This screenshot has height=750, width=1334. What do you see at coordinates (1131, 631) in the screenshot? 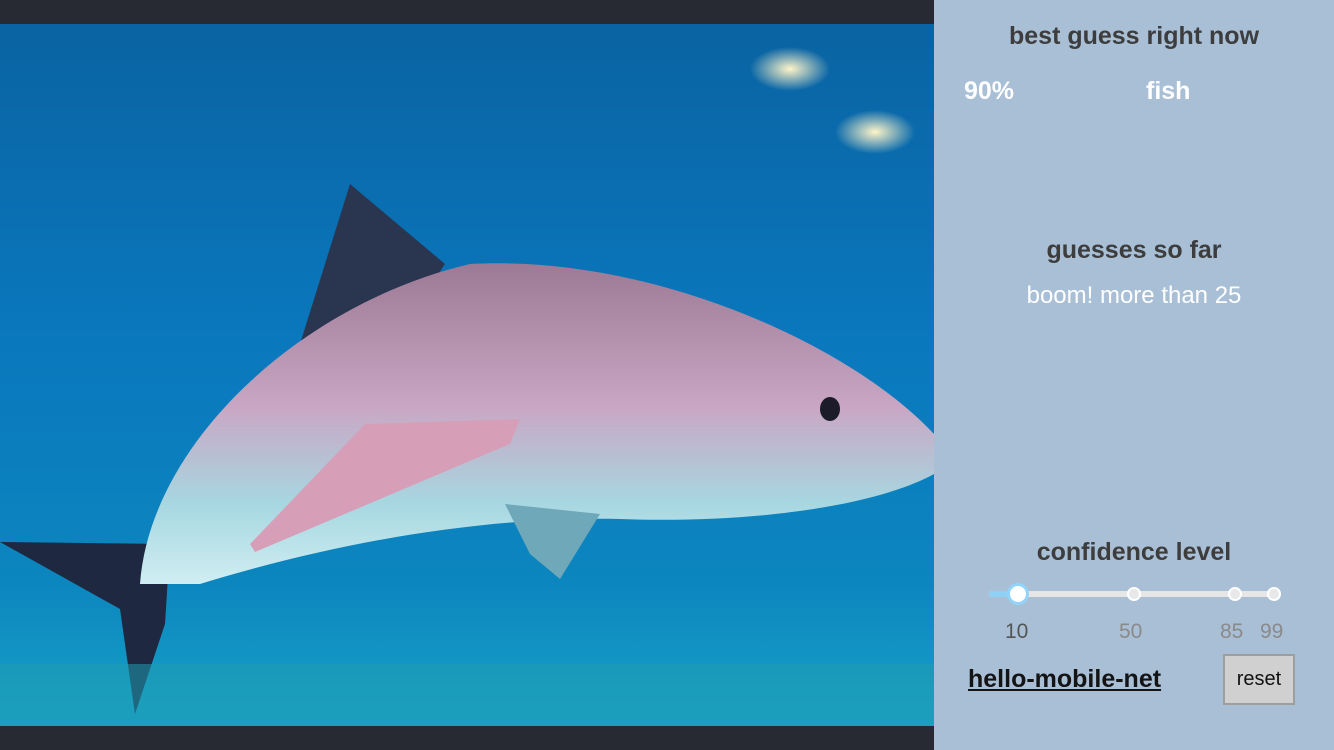
I see `slider-mark-label: 50` at bounding box center [1131, 631].